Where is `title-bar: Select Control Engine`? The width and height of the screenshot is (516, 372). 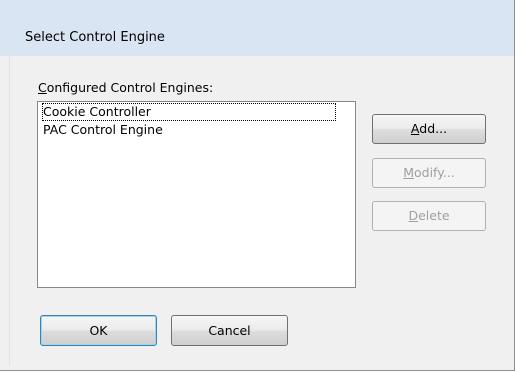 title-bar: Select Control Engine is located at coordinates (257, 28).